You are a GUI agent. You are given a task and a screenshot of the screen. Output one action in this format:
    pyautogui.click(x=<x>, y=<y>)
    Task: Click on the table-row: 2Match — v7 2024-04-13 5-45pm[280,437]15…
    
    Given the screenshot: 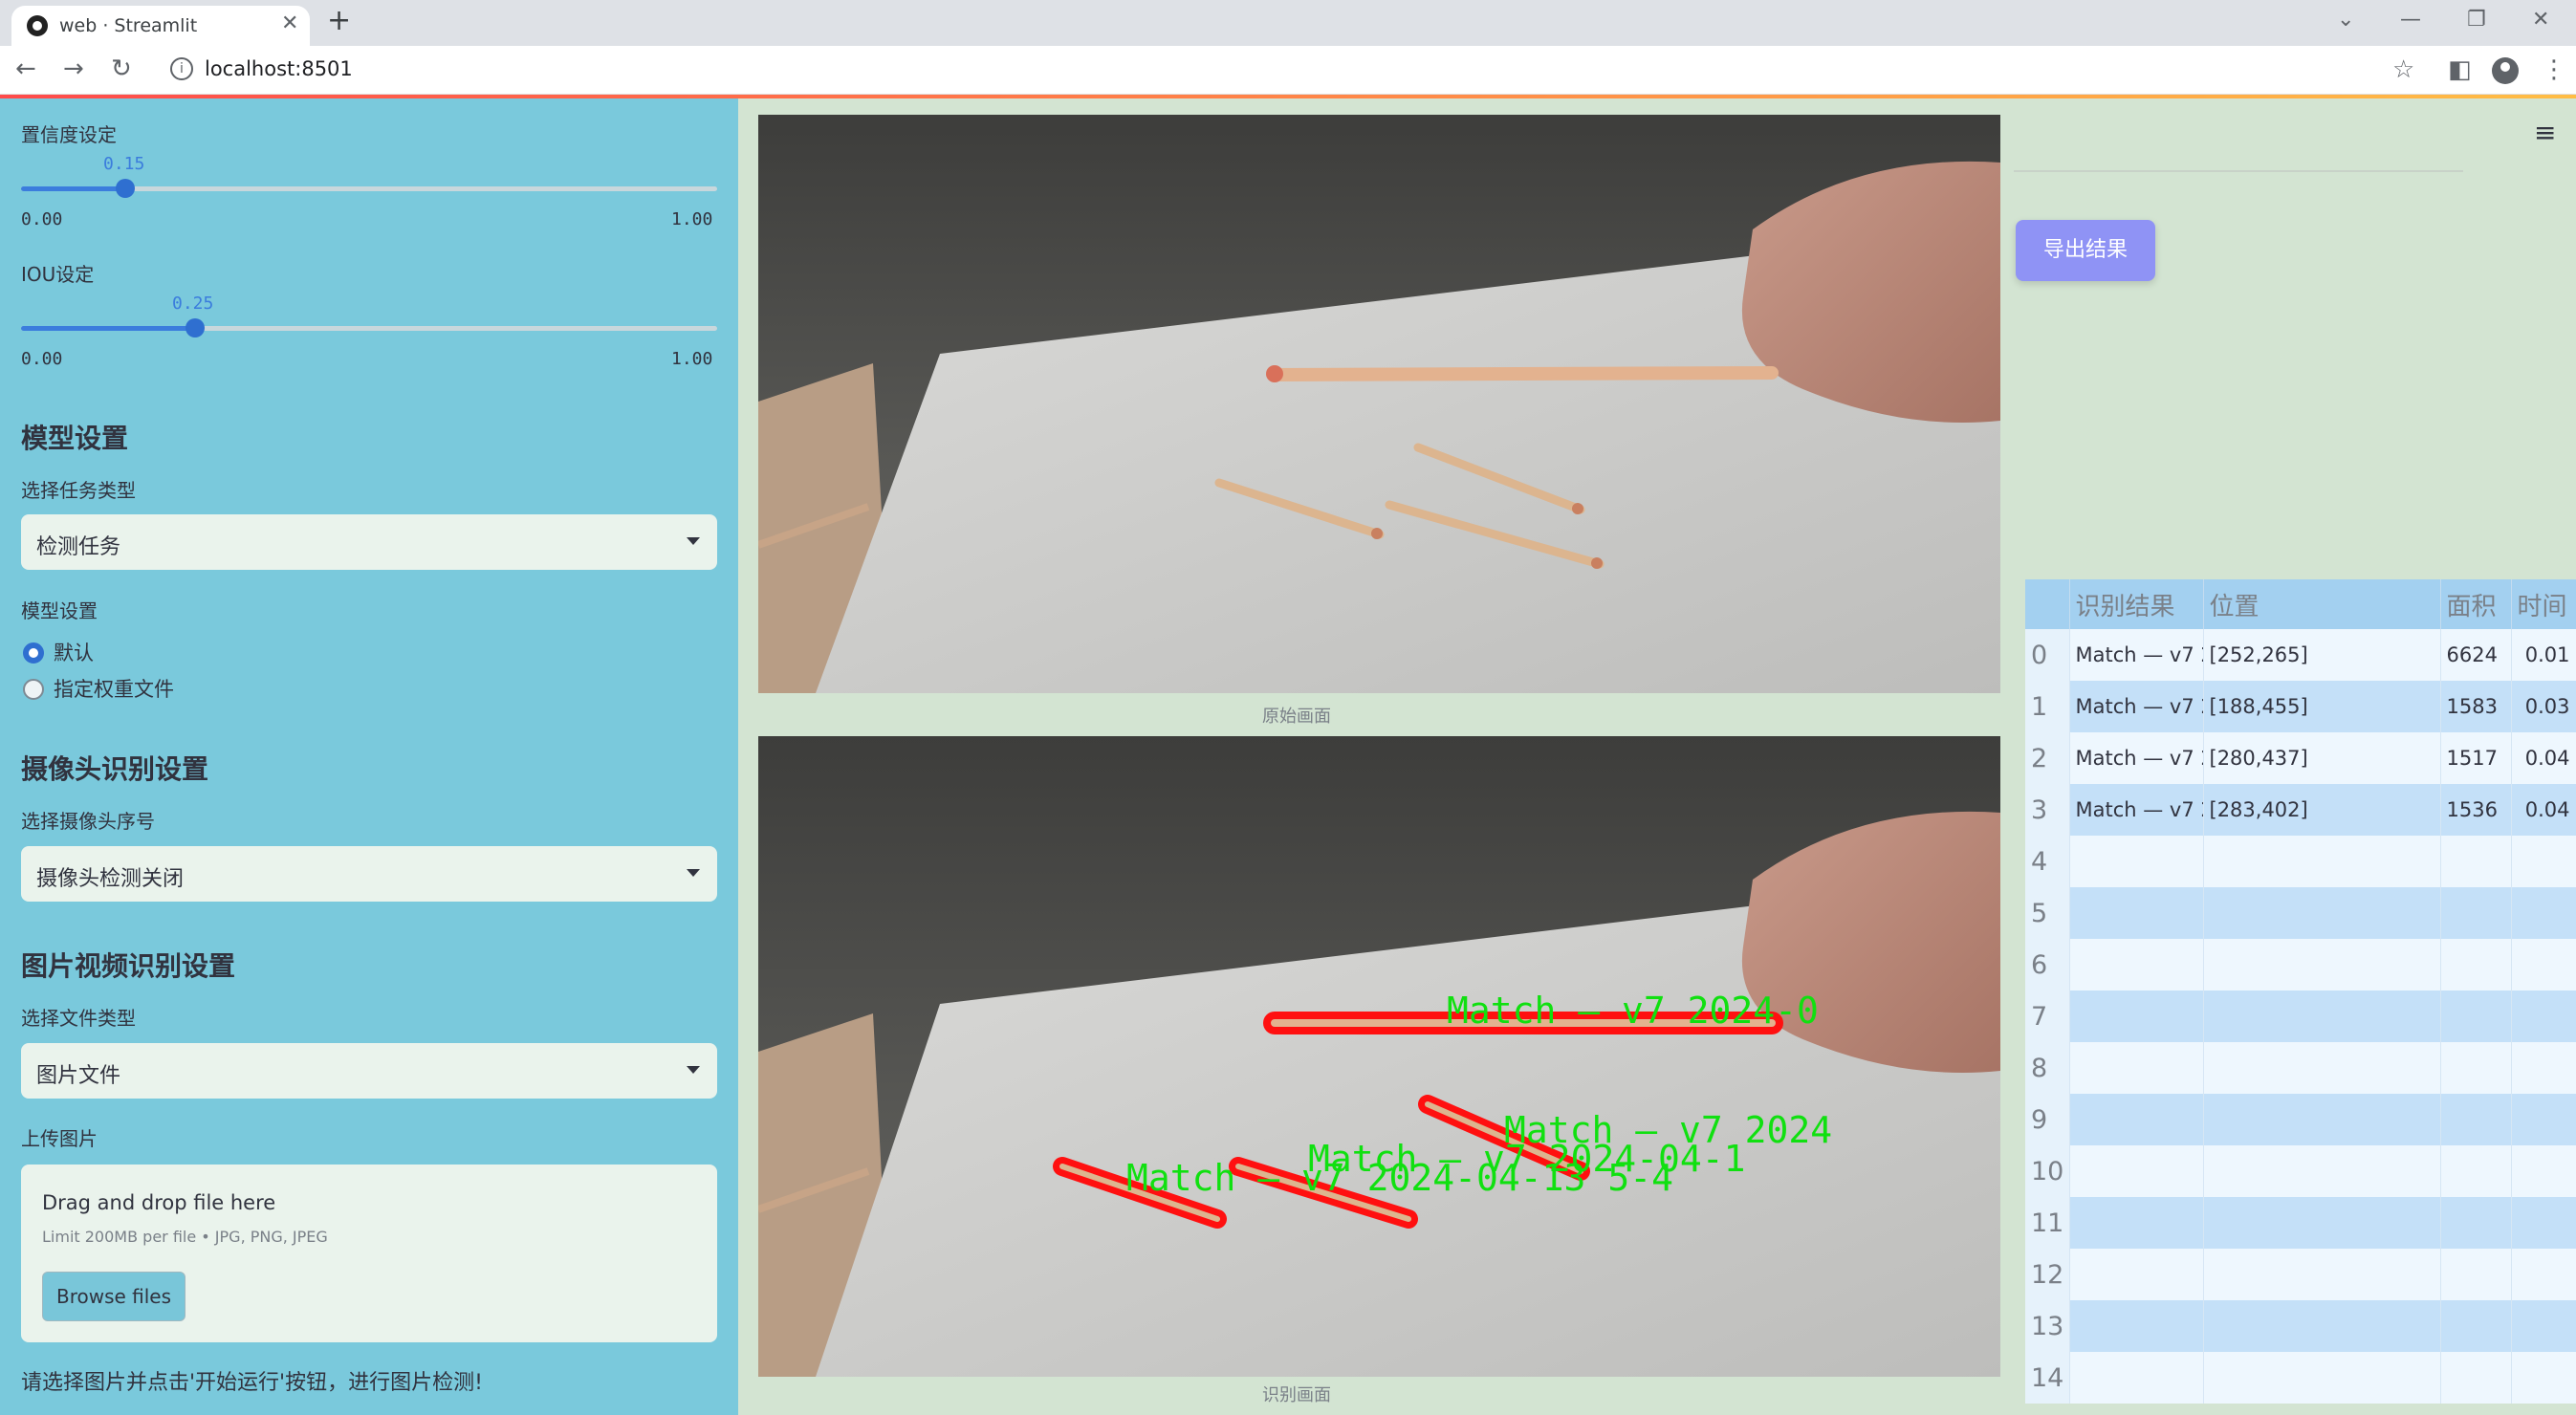 What is the action you would take?
    pyautogui.click(x=2300, y=758)
    